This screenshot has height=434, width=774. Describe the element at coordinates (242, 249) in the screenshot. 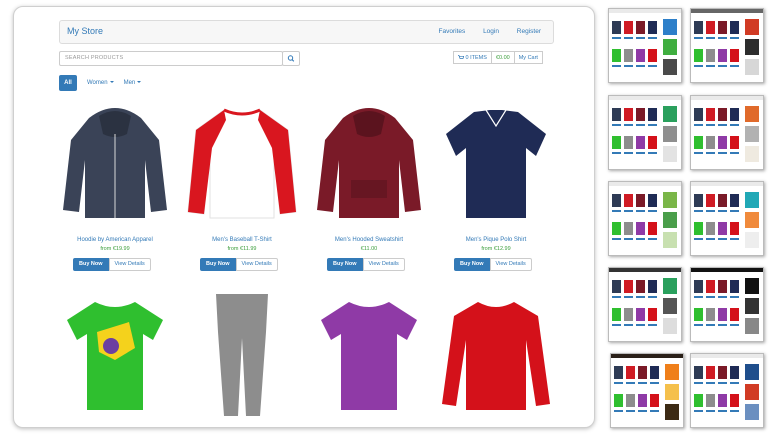

I see `product-price: from €11.99` at that location.